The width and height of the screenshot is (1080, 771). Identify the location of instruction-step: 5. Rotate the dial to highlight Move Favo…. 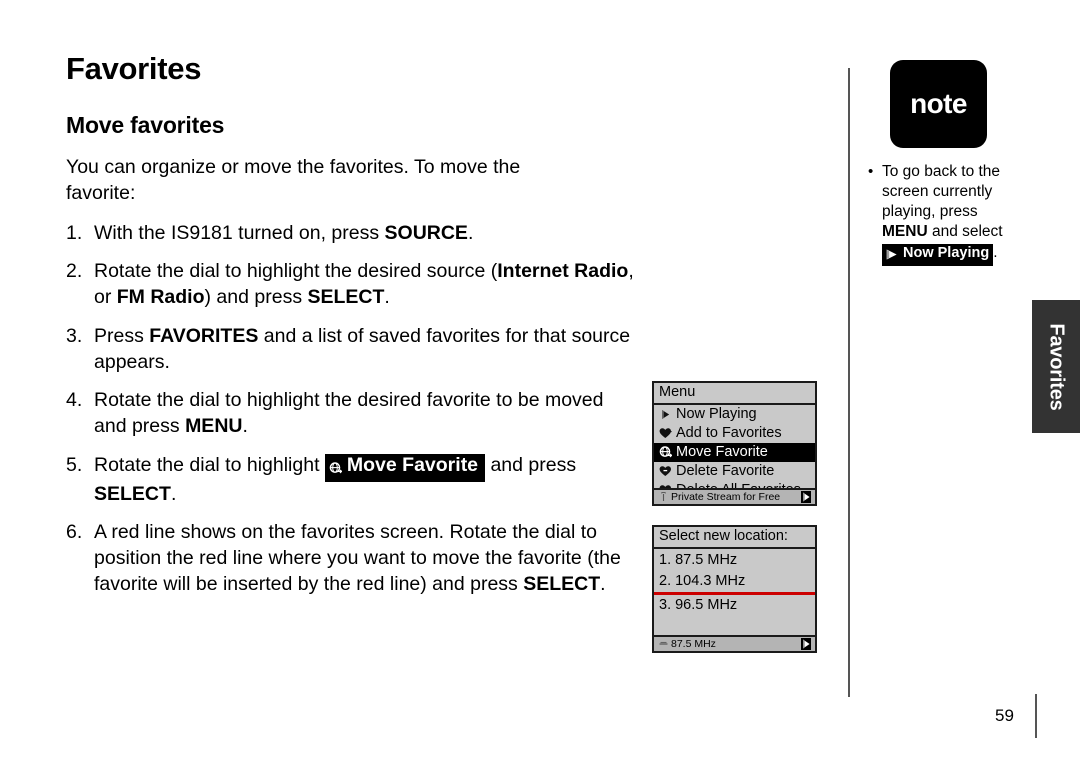
(351, 480).